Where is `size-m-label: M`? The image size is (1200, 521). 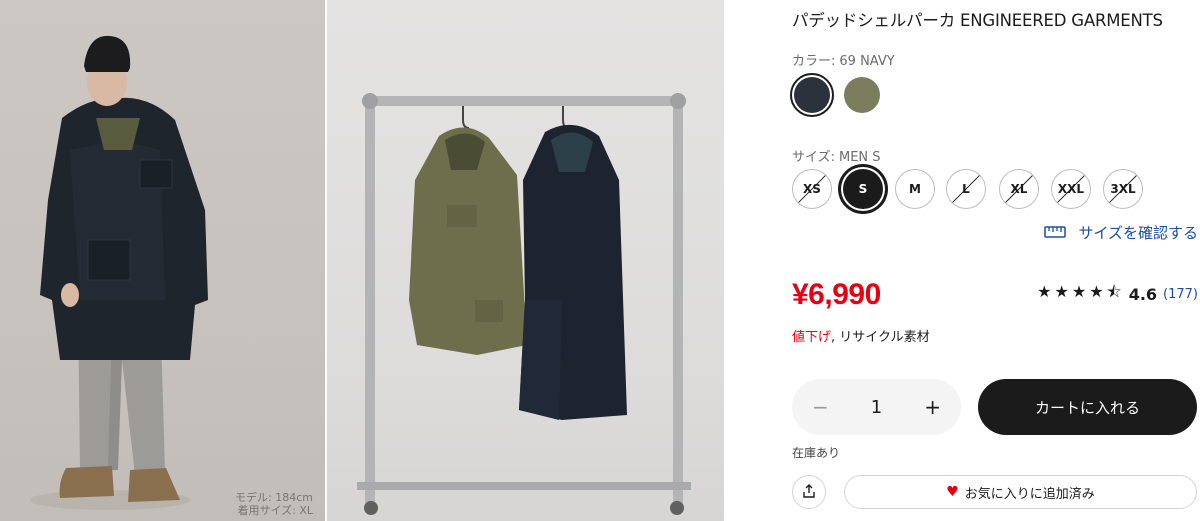
size-m-label: M is located at coordinates (915, 189).